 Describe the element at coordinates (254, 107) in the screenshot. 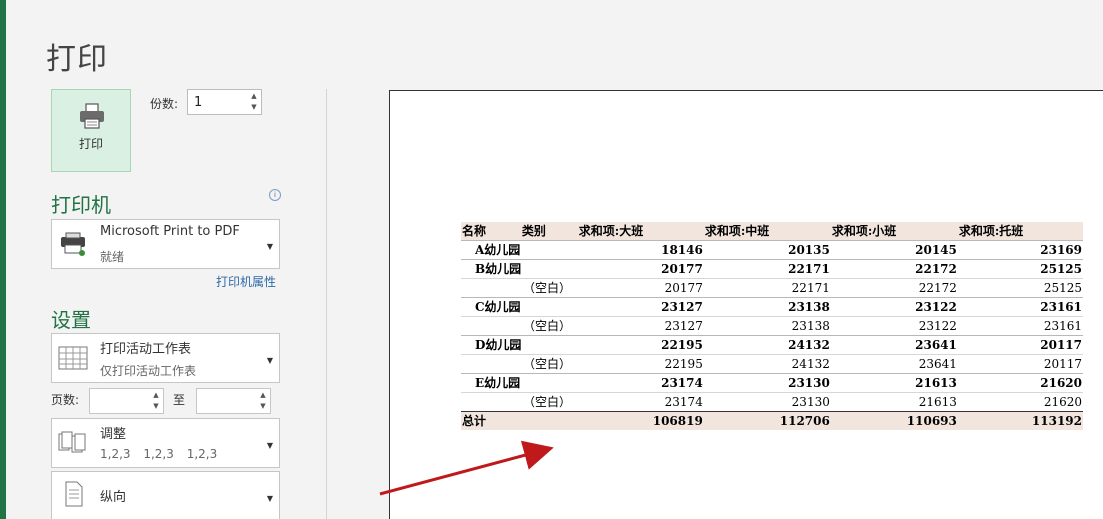

I see `copies-decrement-icon: ▼` at that location.